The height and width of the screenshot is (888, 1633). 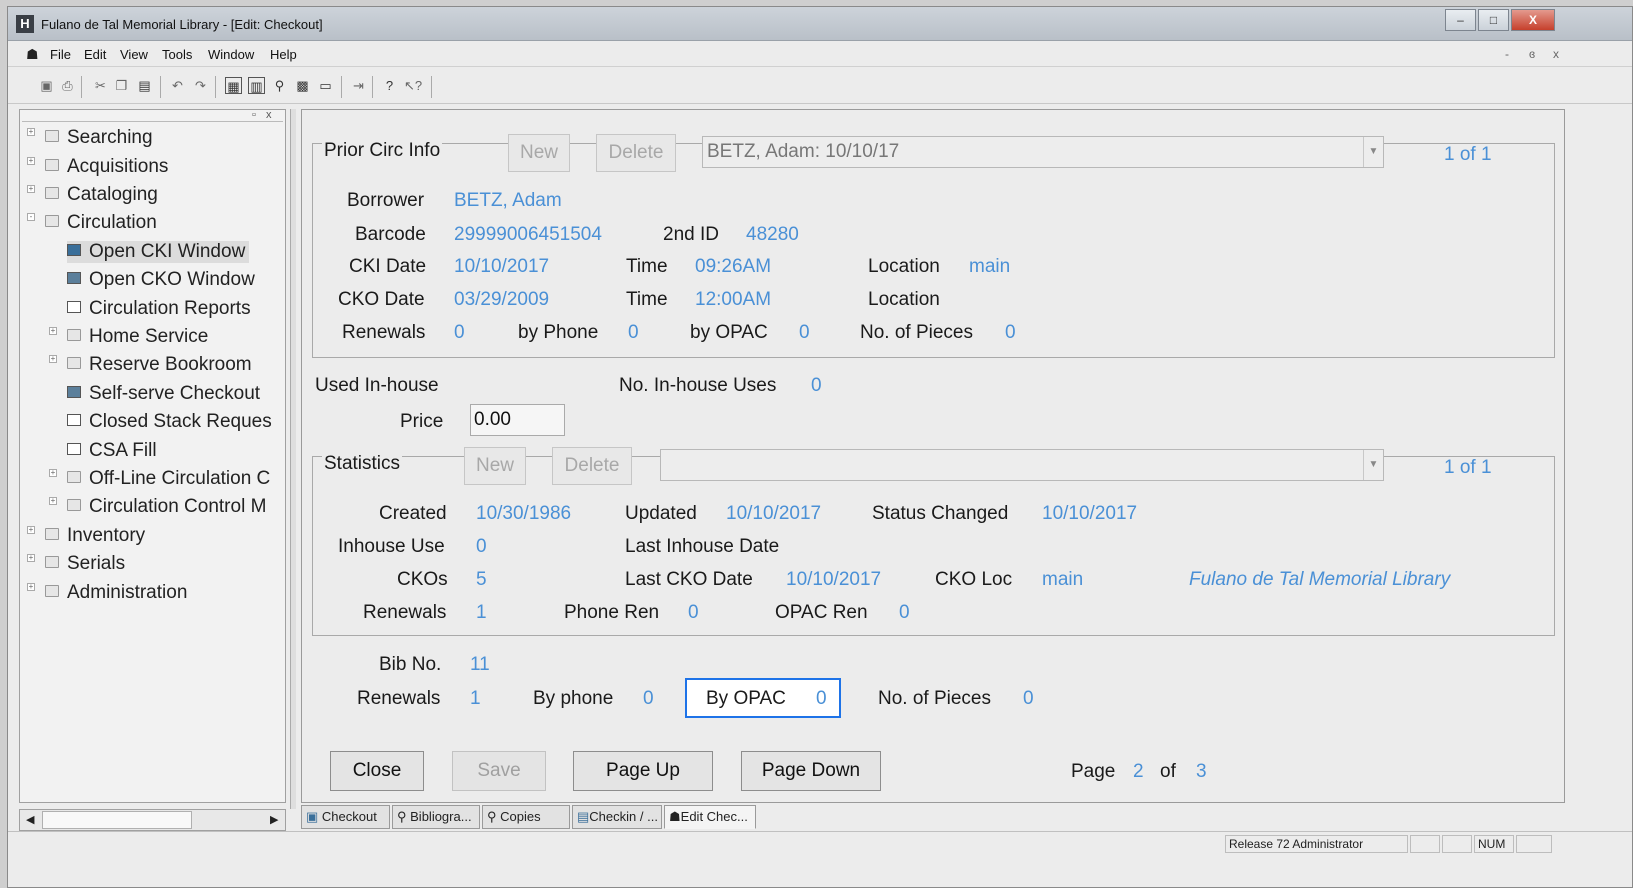 What do you see at coordinates (384, 332) in the screenshot?
I see `renewals-label: Renewals` at bounding box center [384, 332].